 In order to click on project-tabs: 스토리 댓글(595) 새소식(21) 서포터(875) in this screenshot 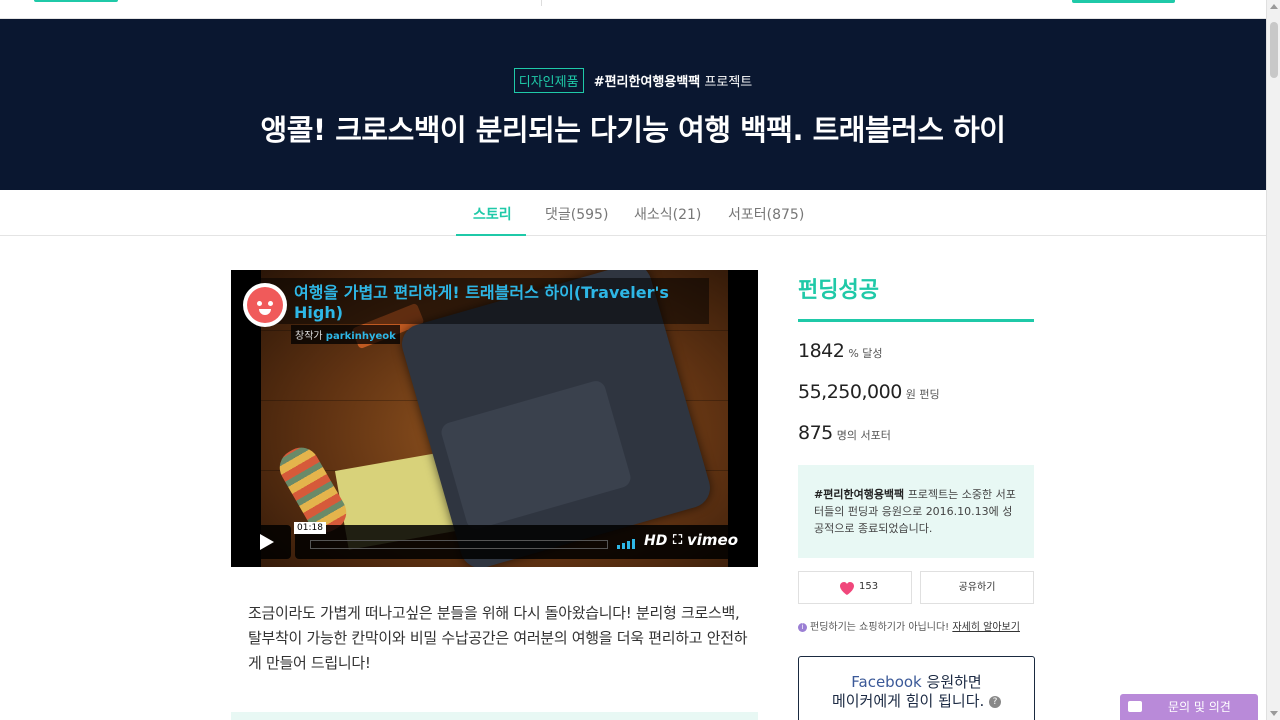, I will do `click(633, 213)`.